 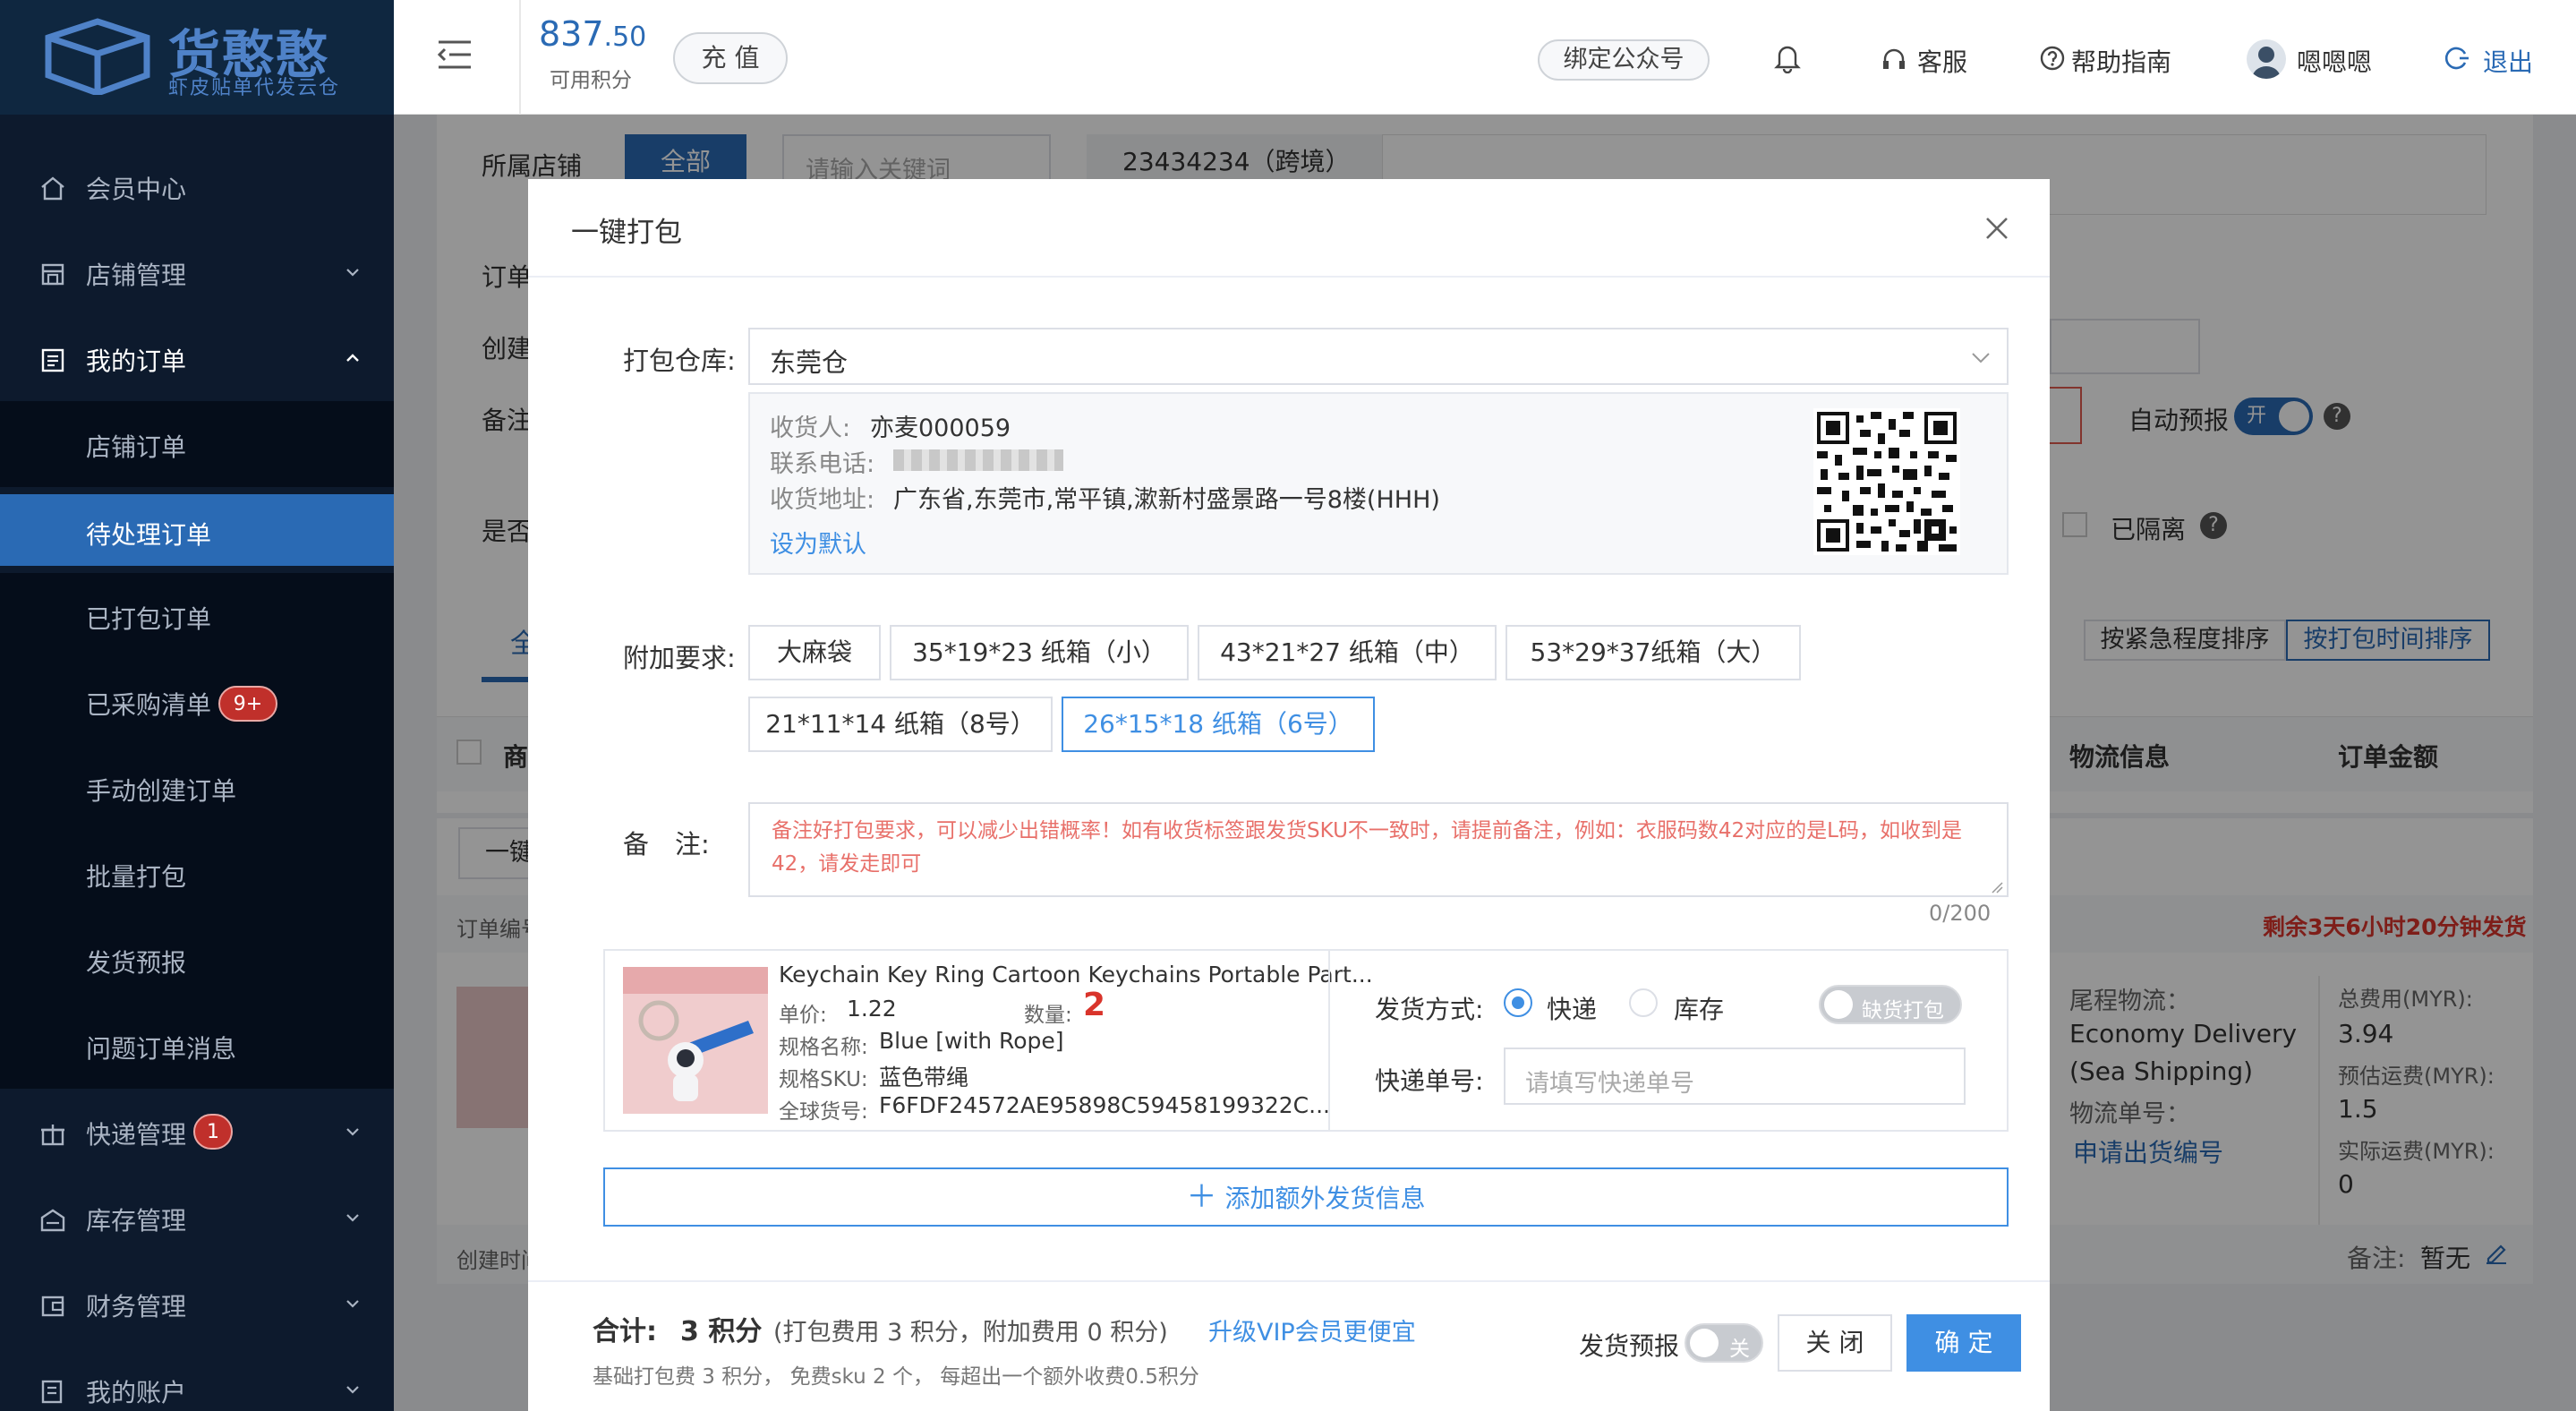 What do you see at coordinates (197, 444) in the screenshot?
I see `sidebar-subitem-shop-orders: 店铺订单` at bounding box center [197, 444].